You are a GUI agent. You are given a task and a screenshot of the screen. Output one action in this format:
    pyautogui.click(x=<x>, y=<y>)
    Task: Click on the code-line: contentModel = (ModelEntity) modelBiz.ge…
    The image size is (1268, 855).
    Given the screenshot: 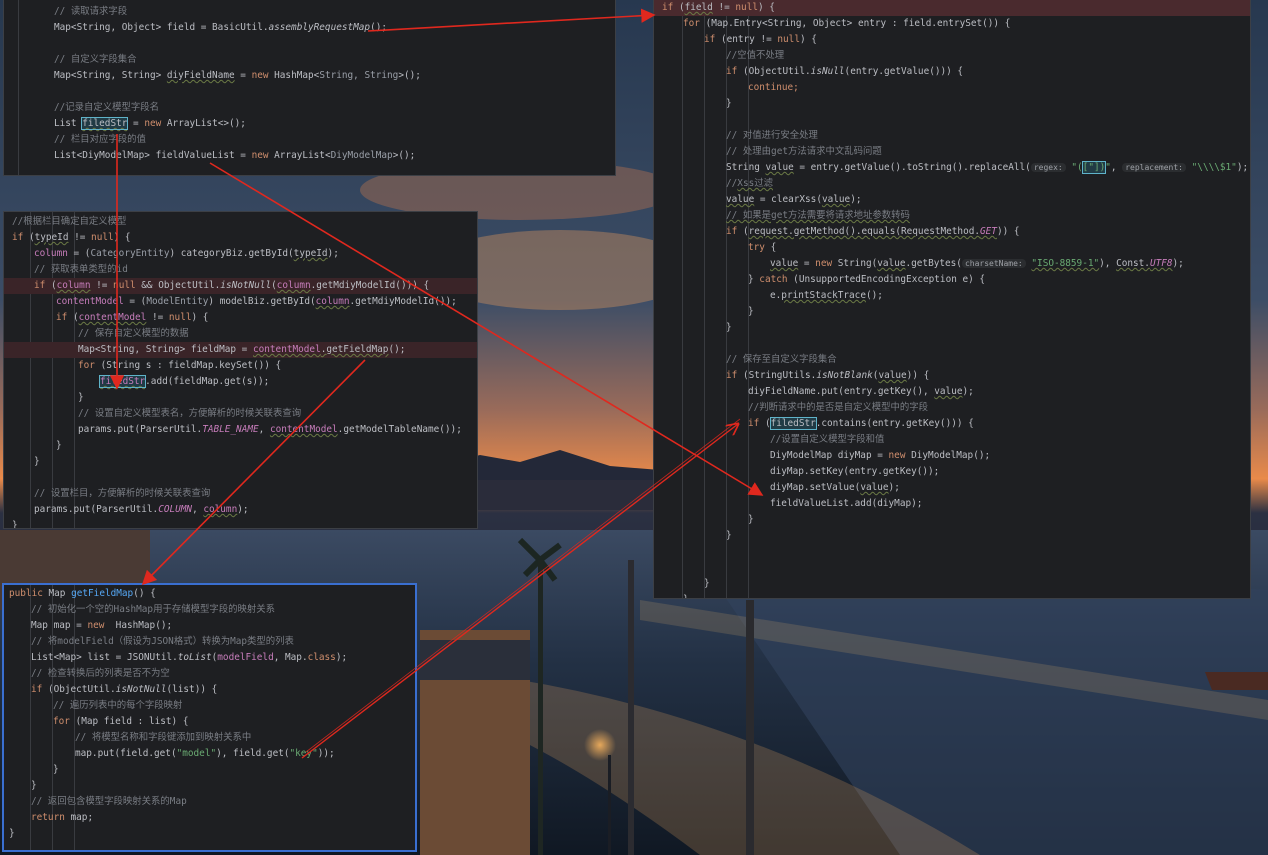 What is the action you would take?
    pyautogui.click(x=256, y=301)
    